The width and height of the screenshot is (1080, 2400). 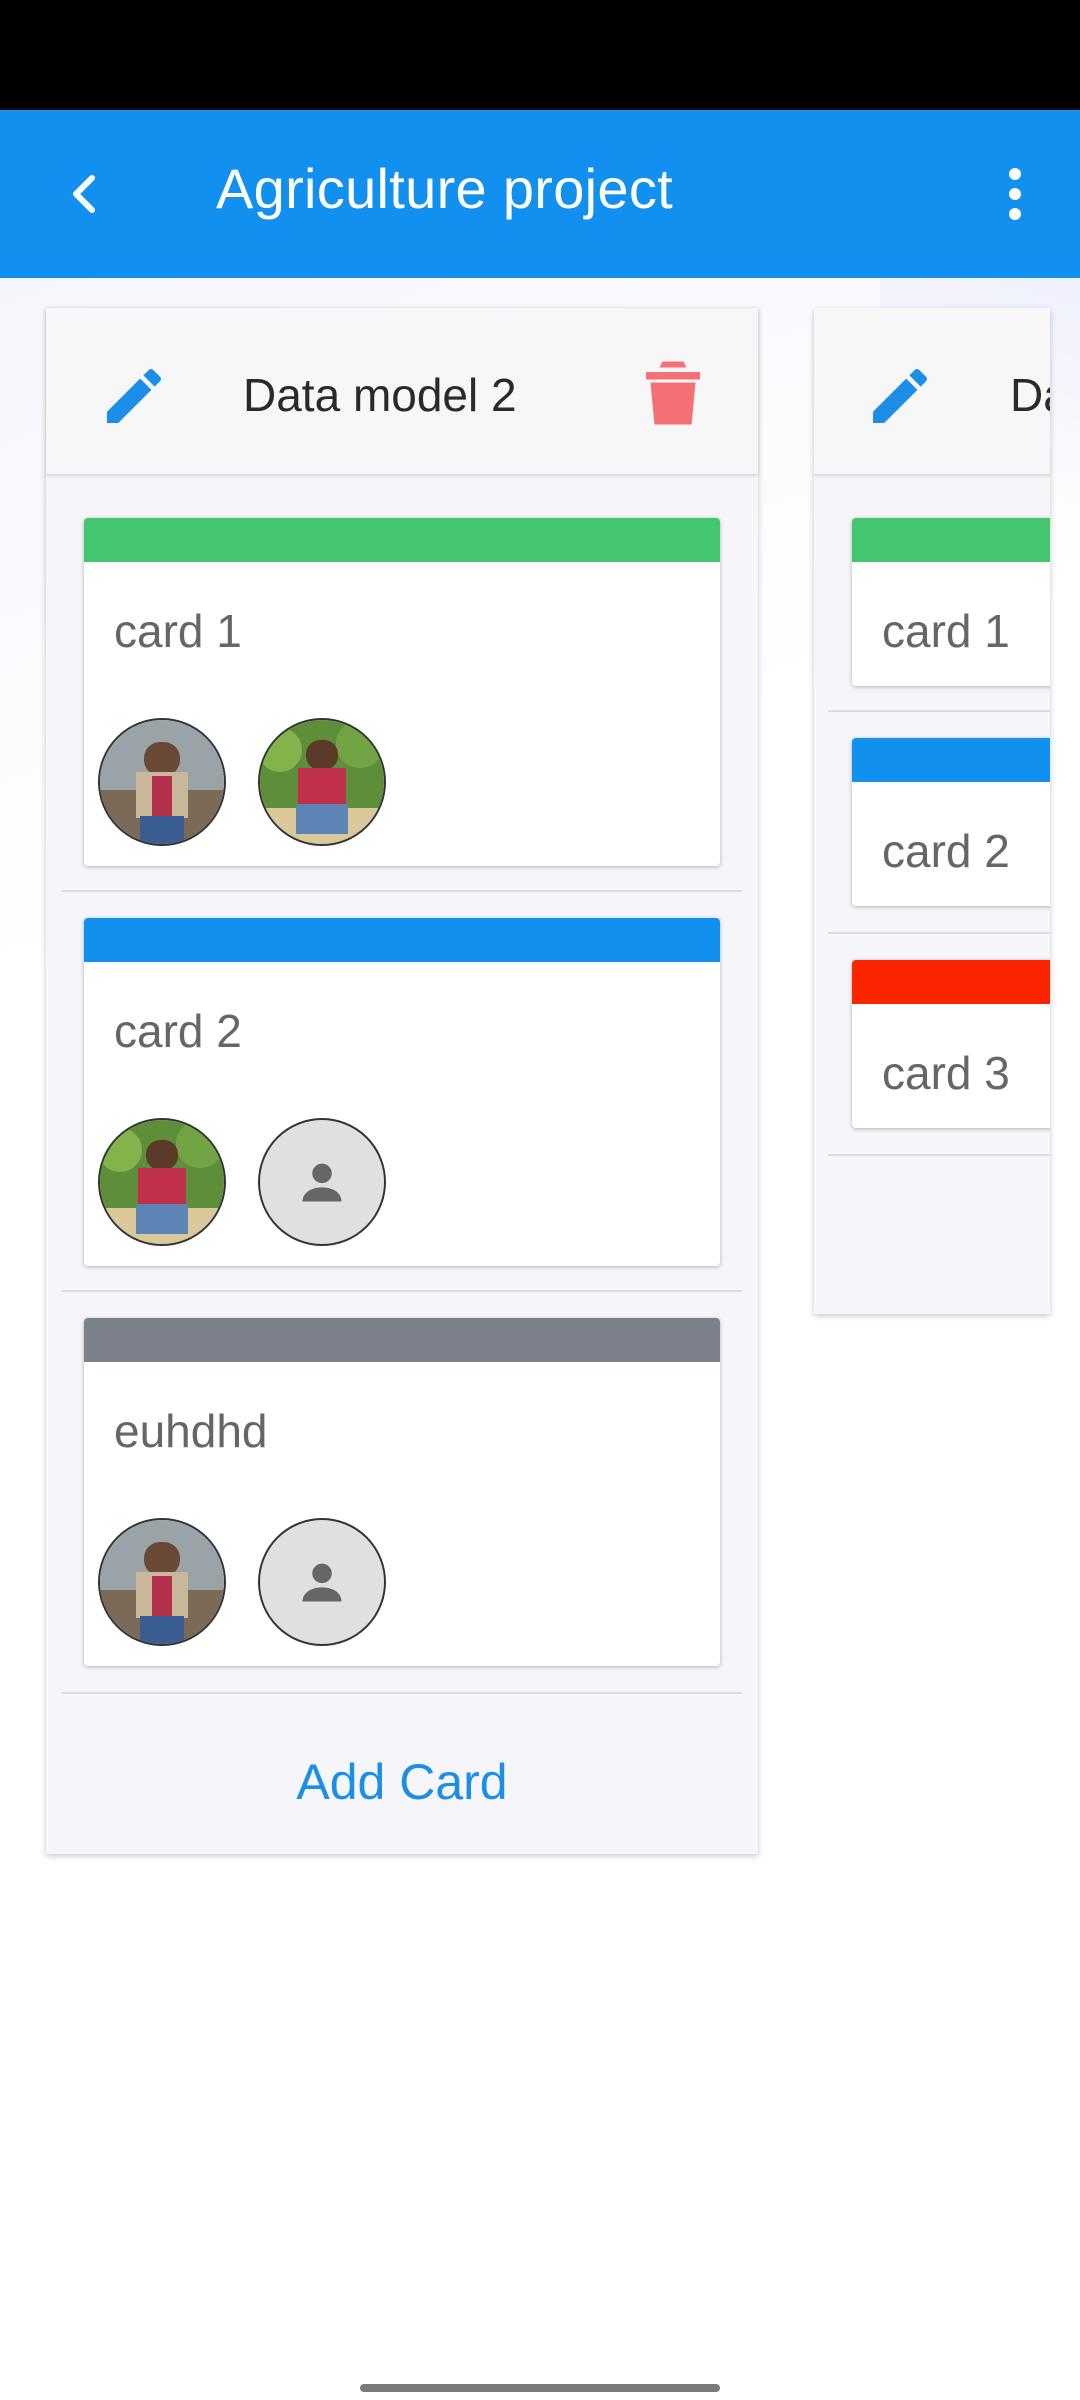 What do you see at coordinates (540, 55) in the screenshot?
I see `status-bar` at bounding box center [540, 55].